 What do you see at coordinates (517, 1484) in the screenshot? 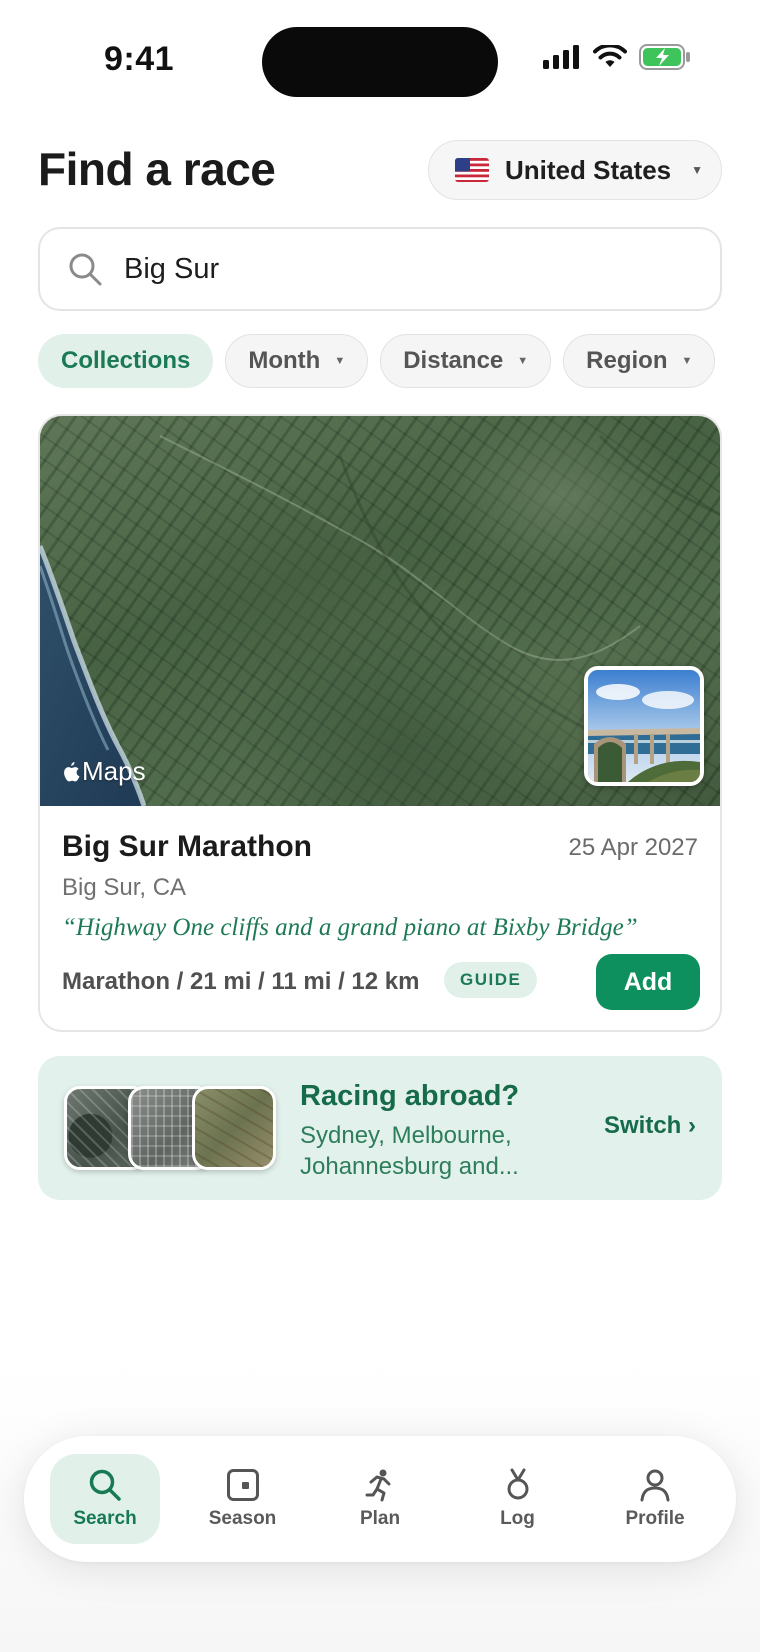
I see `medal-icon` at bounding box center [517, 1484].